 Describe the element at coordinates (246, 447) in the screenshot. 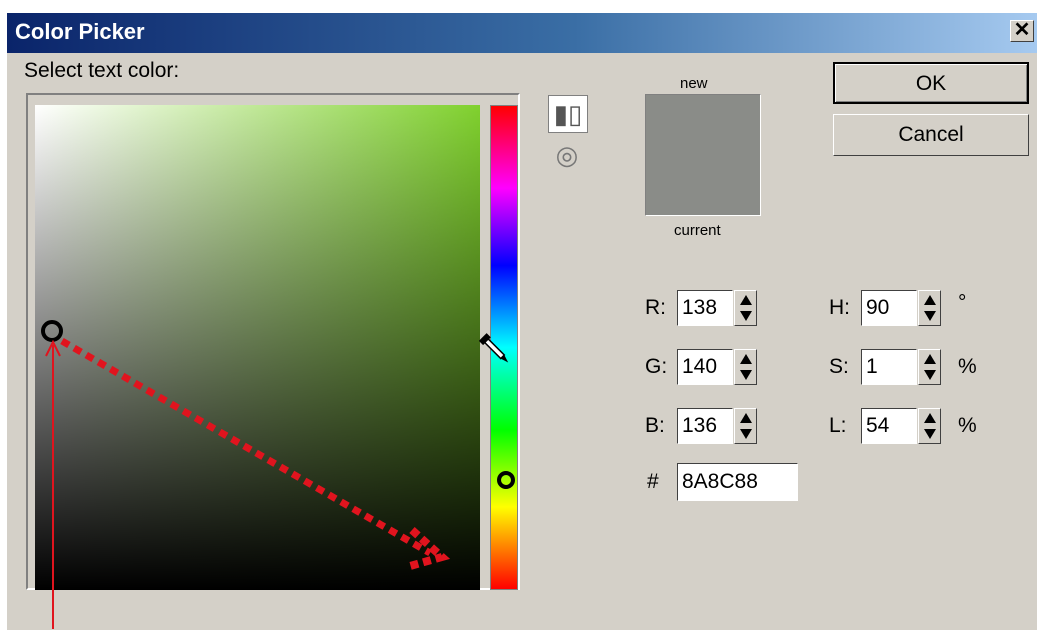

I see `annotation-dotted-arrow` at that location.